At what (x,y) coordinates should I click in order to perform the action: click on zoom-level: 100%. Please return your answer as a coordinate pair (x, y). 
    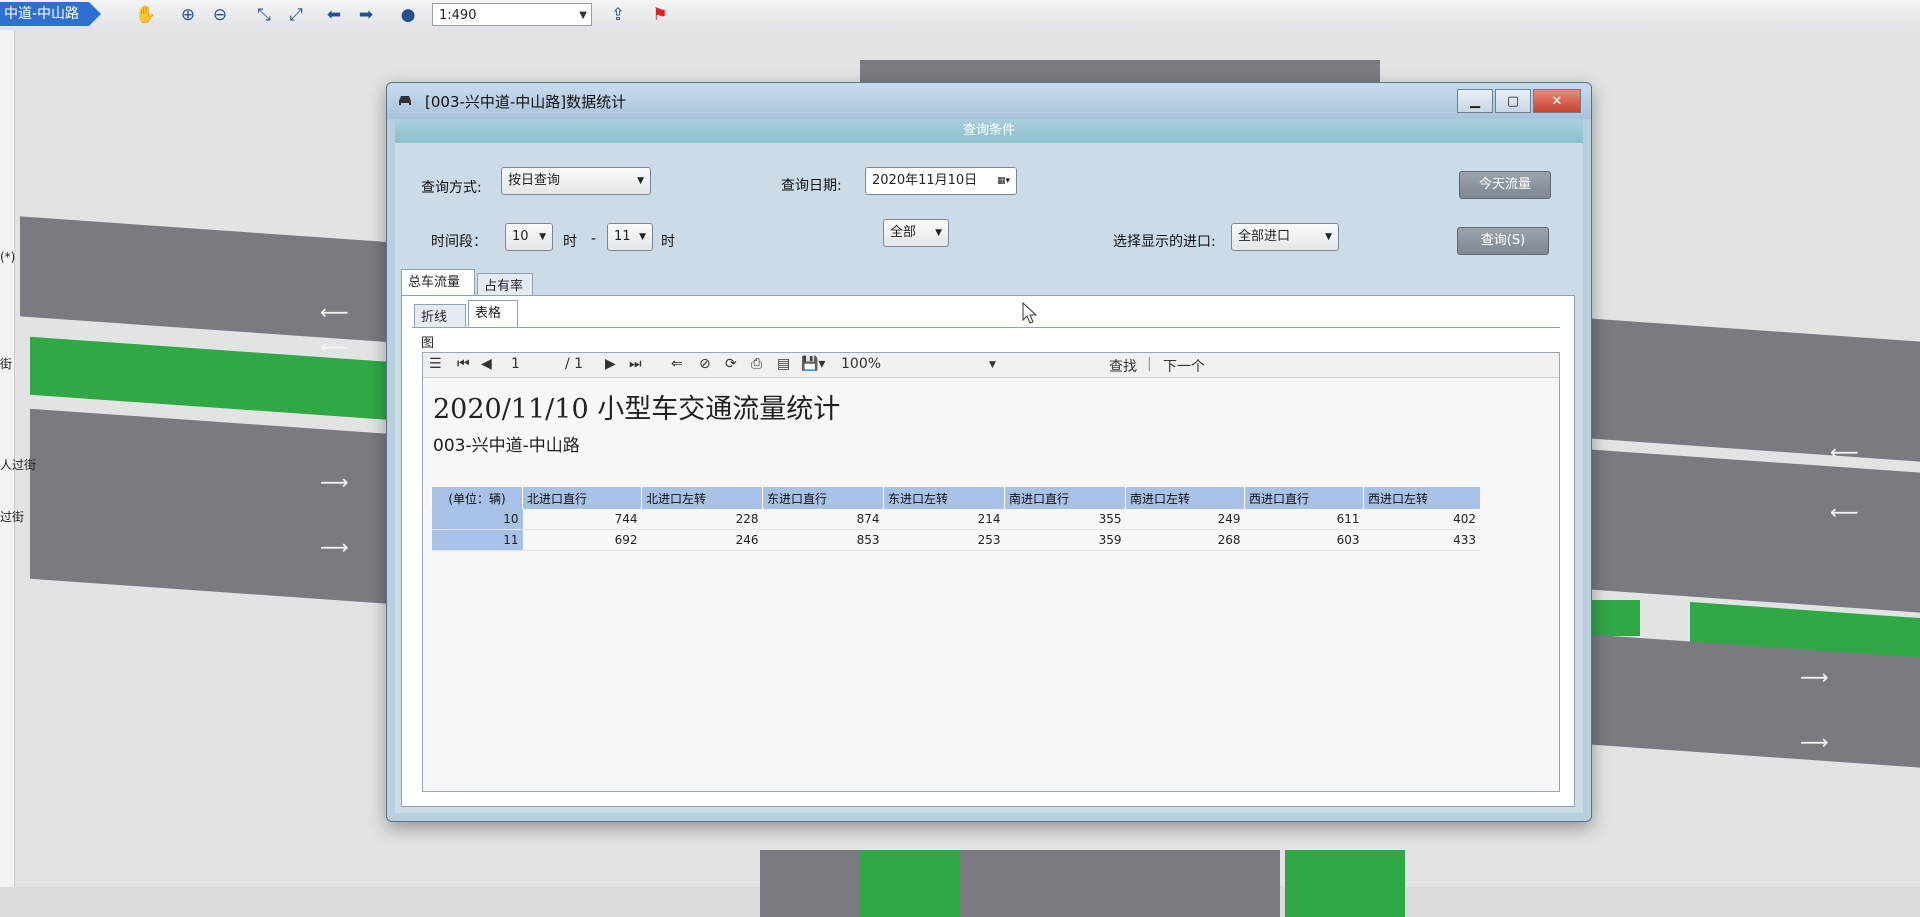
    Looking at the image, I should click on (861, 364).